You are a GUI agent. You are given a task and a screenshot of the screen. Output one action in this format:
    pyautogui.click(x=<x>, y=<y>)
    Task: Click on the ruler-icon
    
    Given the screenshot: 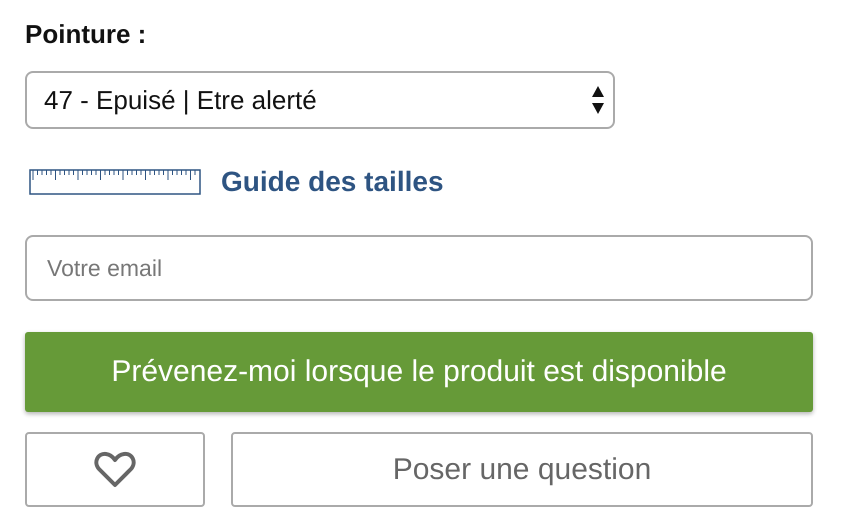 What is the action you would take?
    pyautogui.click(x=115, y=182)
    